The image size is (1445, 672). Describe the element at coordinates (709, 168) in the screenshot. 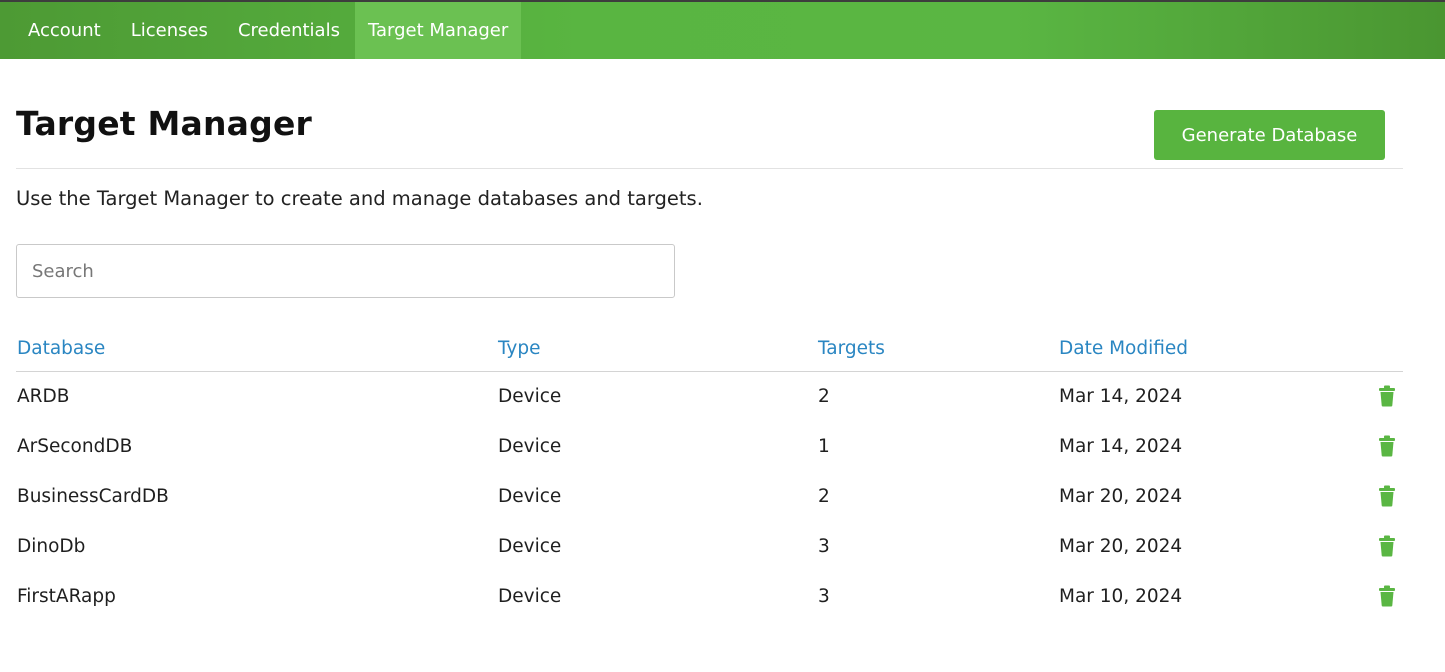

I see `title-divider` at that location.